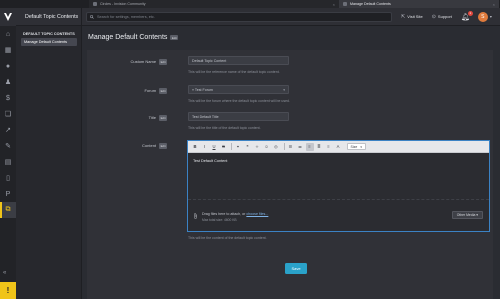 The image size is (500, 299). What do you see at coordinates (214, 147) in the screenshot?
I see `underline-button: U` at bounding box center [214, 147].